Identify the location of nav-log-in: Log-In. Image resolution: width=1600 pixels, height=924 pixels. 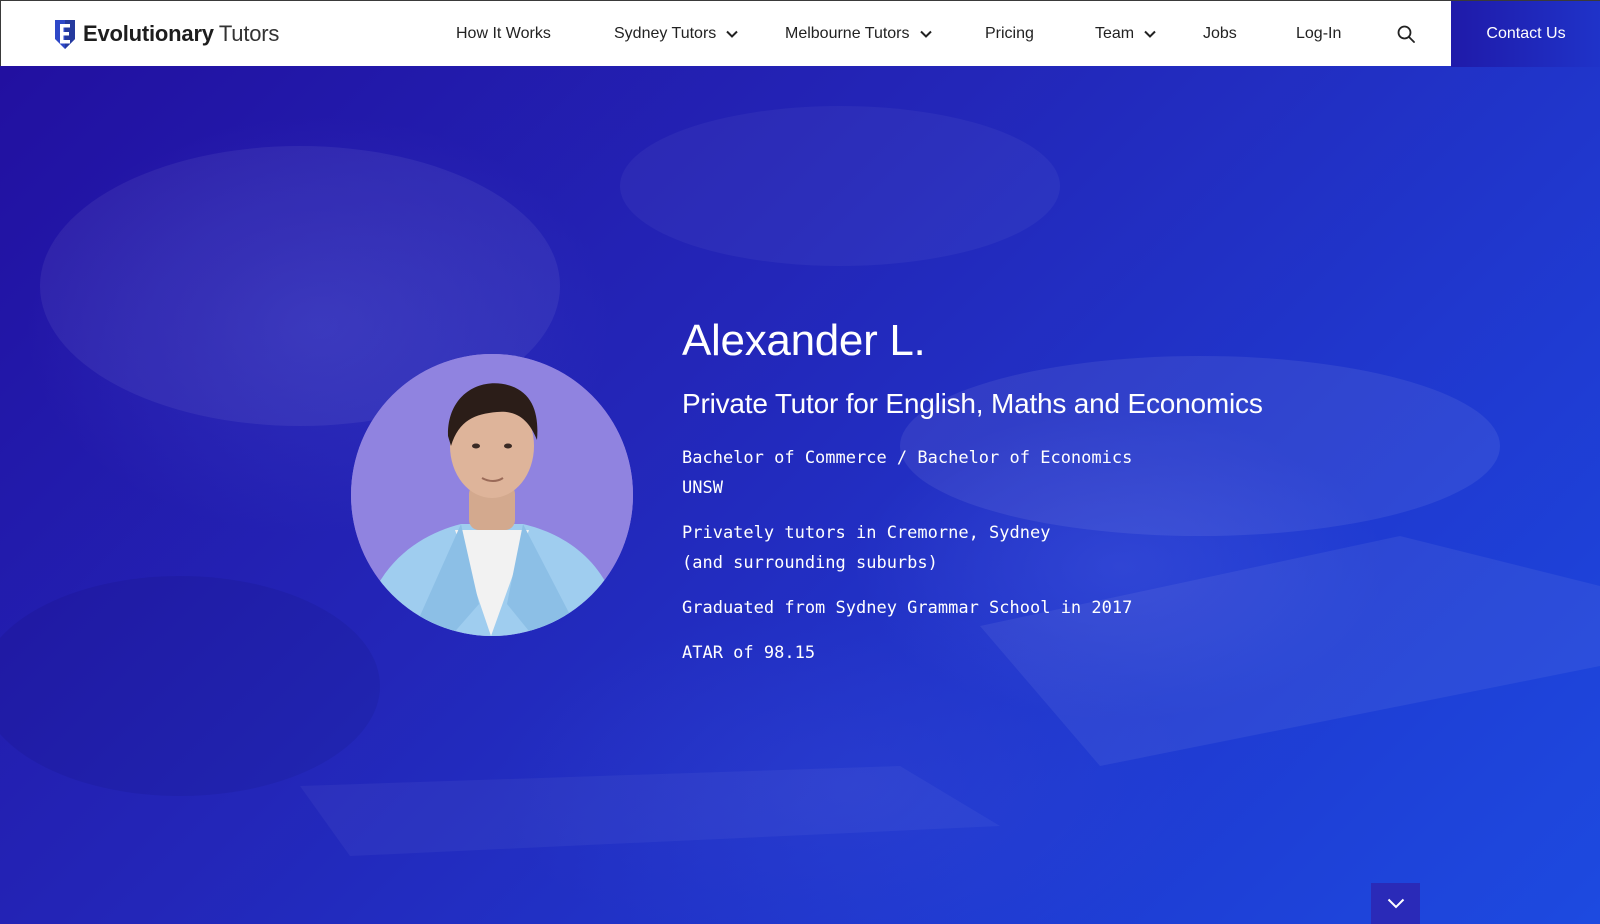
(1318, 34).